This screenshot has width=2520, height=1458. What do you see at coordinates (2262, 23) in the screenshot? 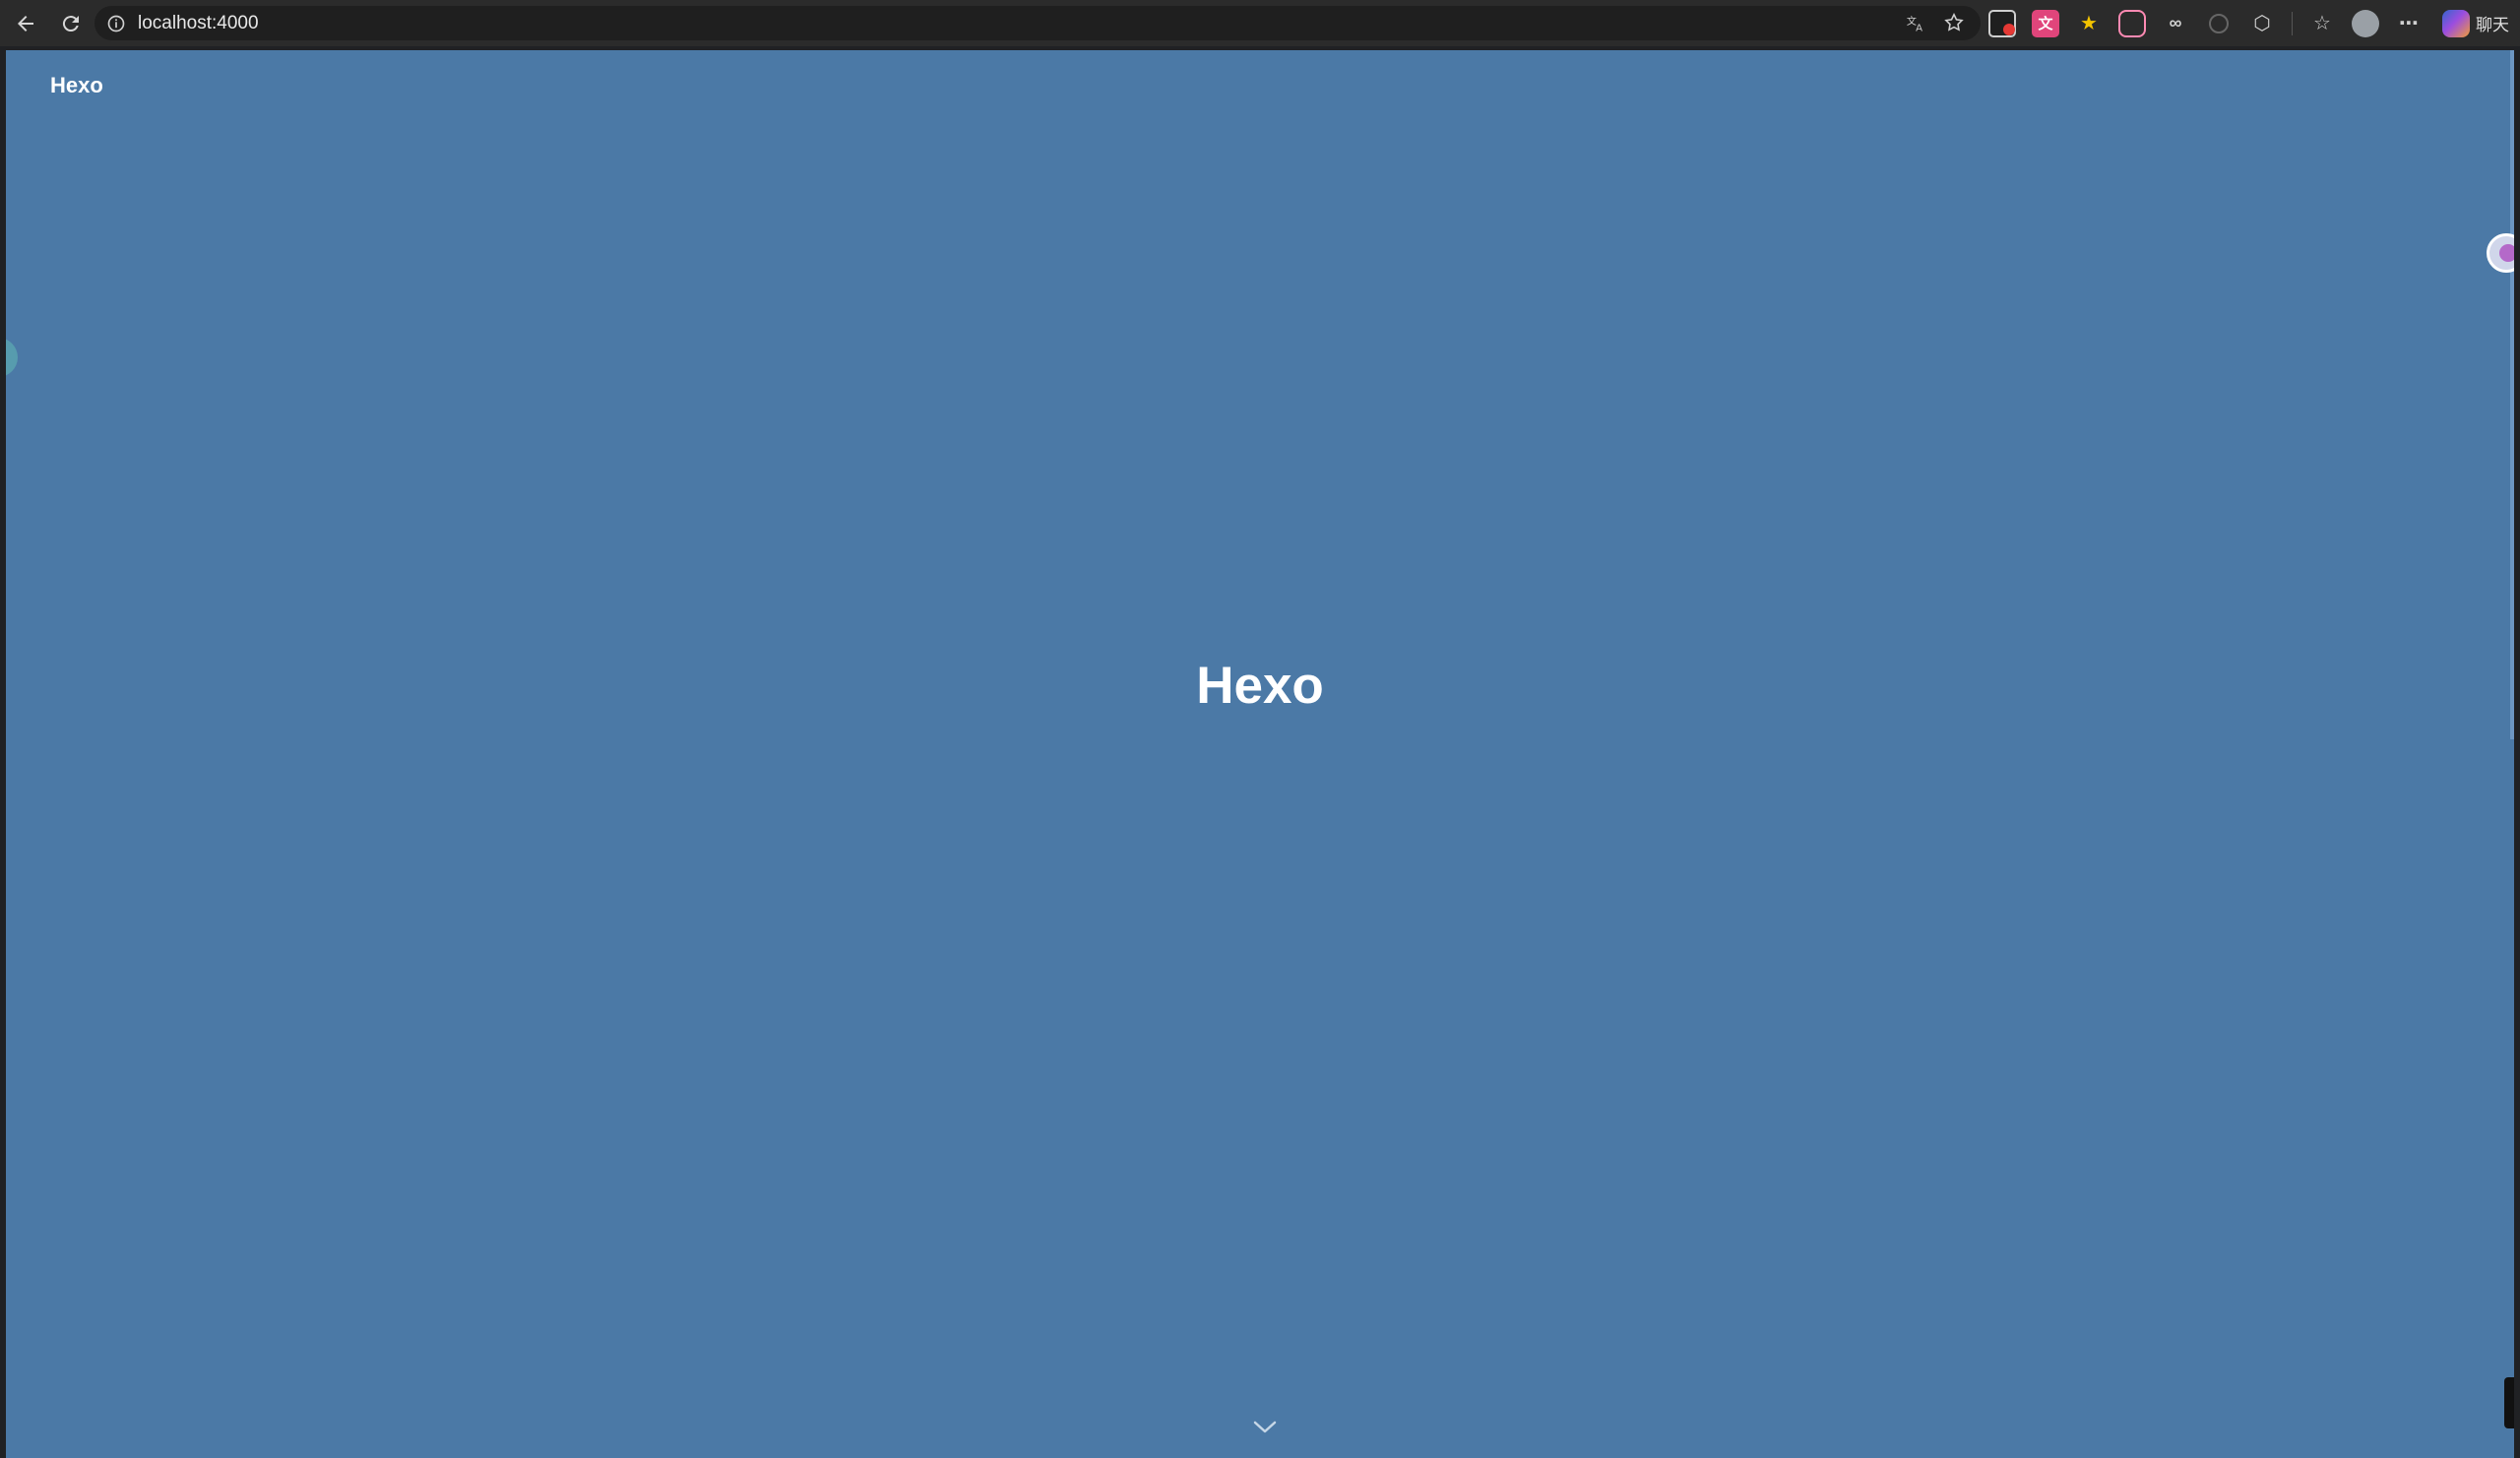
I see `extensions-puzzle-icon: ⬡` at bounding box center [2262, 23].